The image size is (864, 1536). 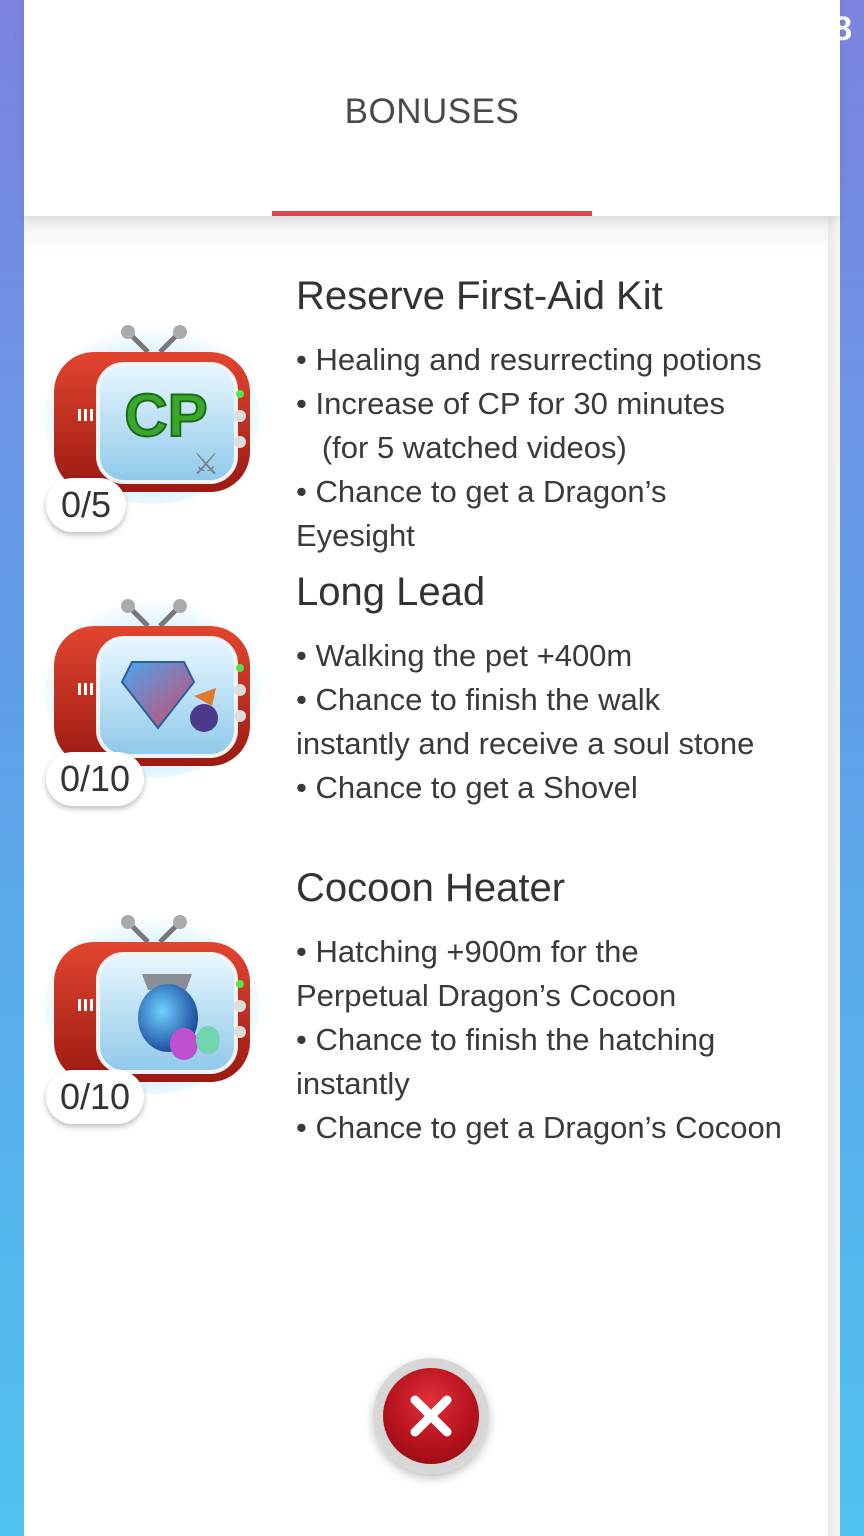 I want to click on bonus-title: Reserve First-Aid Kit, so click(x=479, y=296).